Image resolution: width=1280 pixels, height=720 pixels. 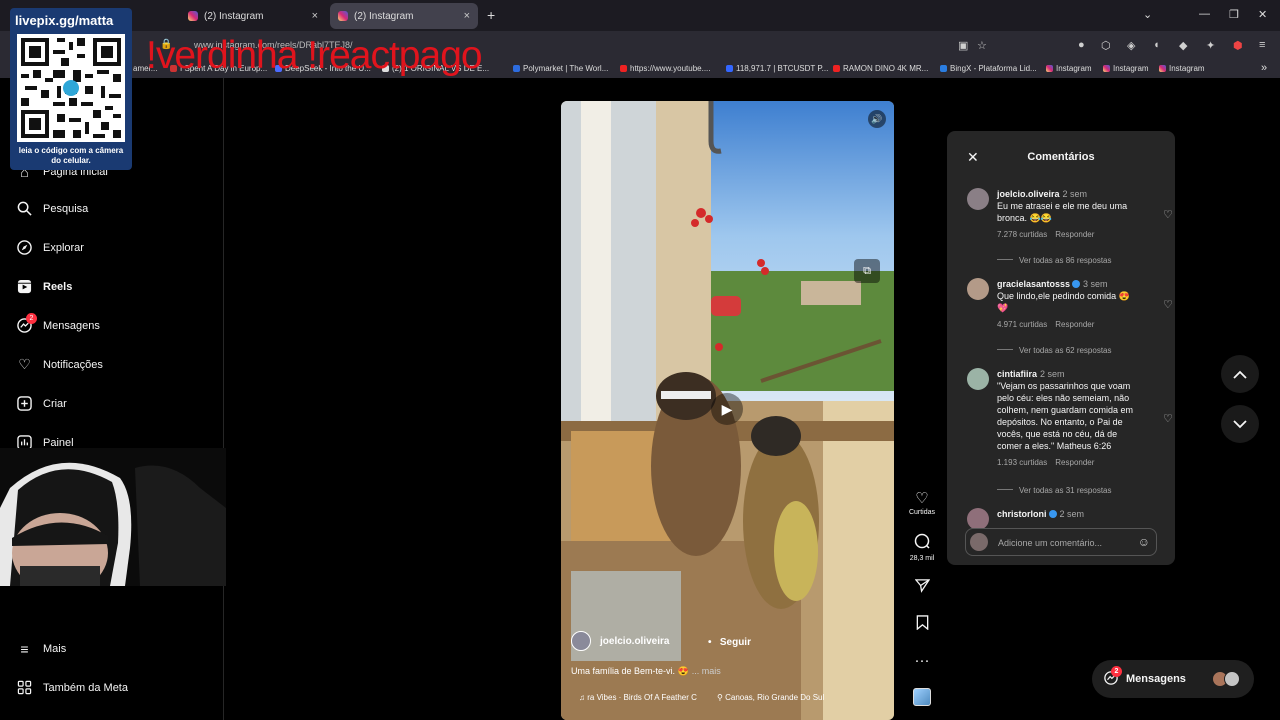 I want to click on more-dots-icon: ···, so click(x=922, y=660).